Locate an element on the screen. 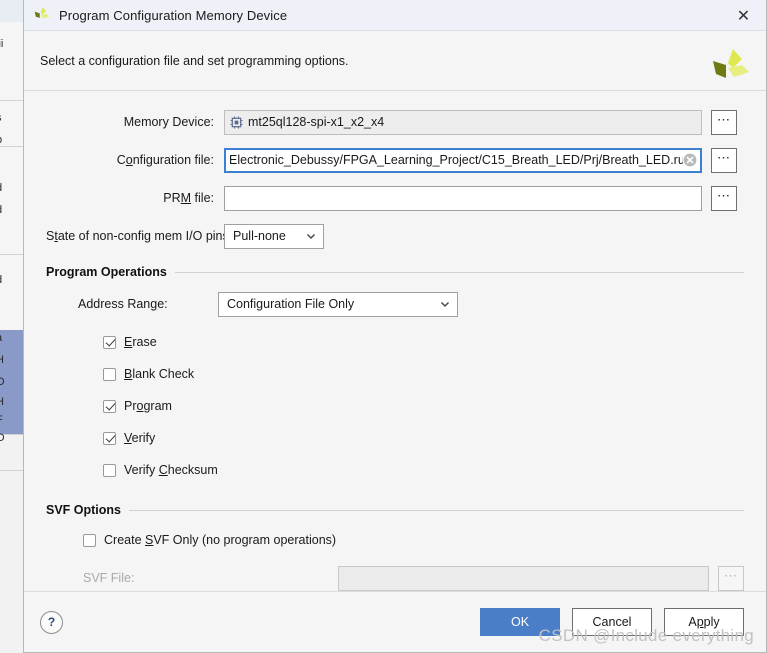 This screenshot has width=767, height=653. checkbox-create-svf-only is located at coordinates (89, 540).